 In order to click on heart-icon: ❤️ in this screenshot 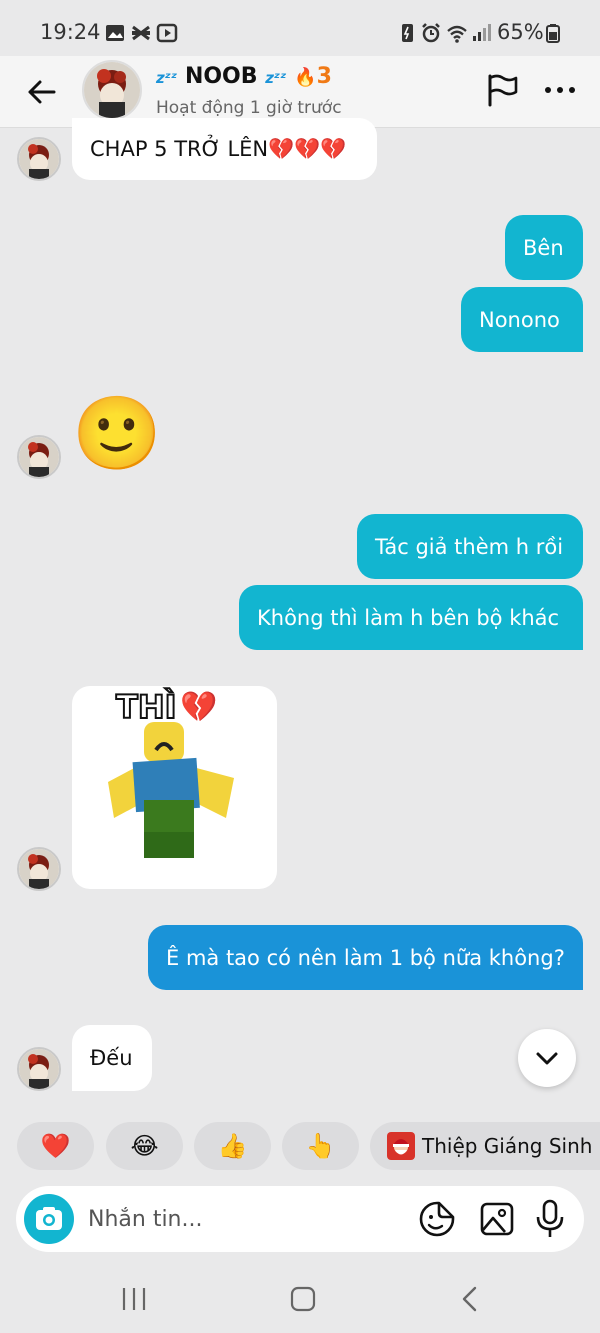, I will do `click(55, 1146)`.